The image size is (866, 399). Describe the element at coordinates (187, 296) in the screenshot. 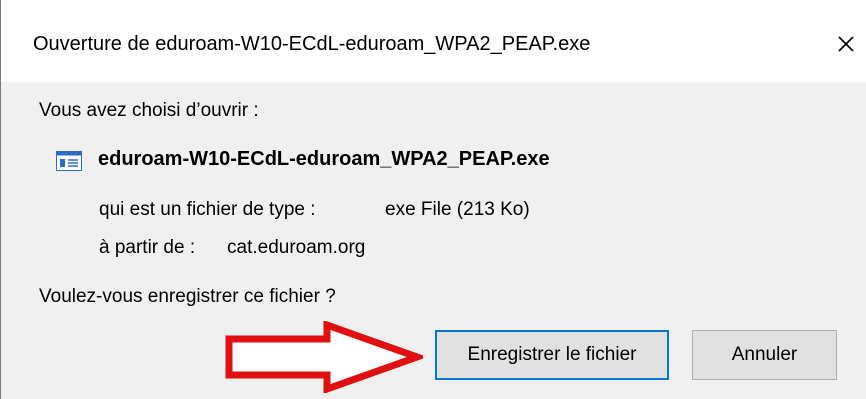

I see `save-question: Voulez-vous enregistrer ce fichier ?` at that location.